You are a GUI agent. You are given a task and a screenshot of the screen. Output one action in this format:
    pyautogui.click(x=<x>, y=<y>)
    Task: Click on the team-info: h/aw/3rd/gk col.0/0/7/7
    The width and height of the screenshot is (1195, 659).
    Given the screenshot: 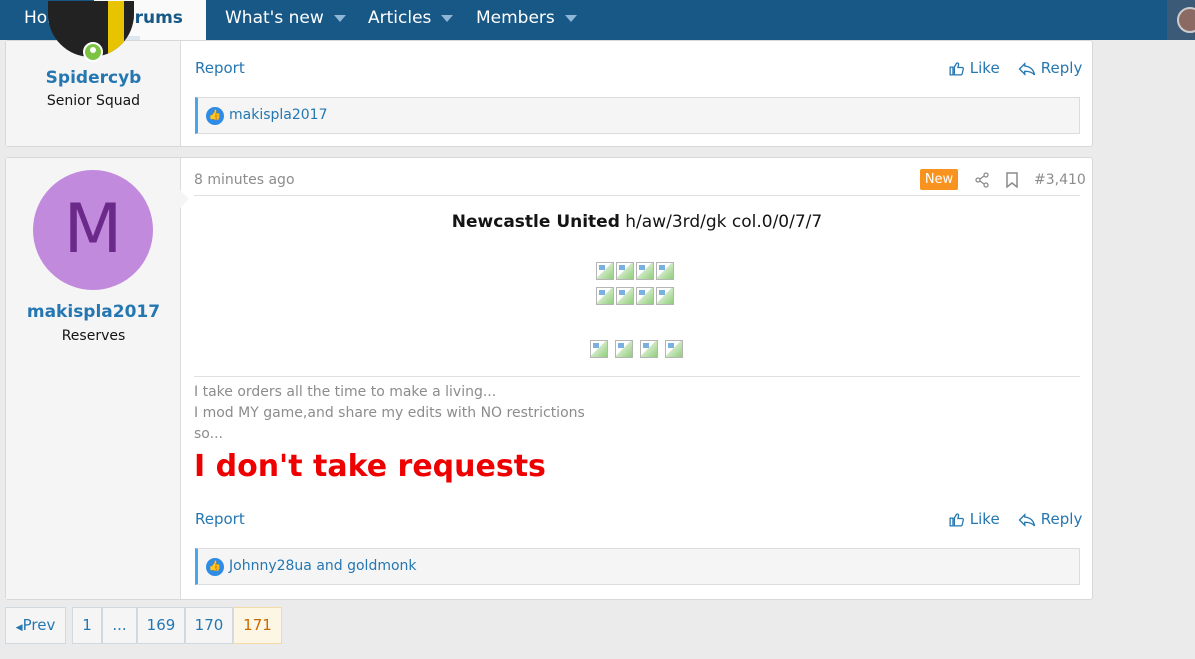 What is the action you would take?
    pyautogui.click(x=721, y=222)
    